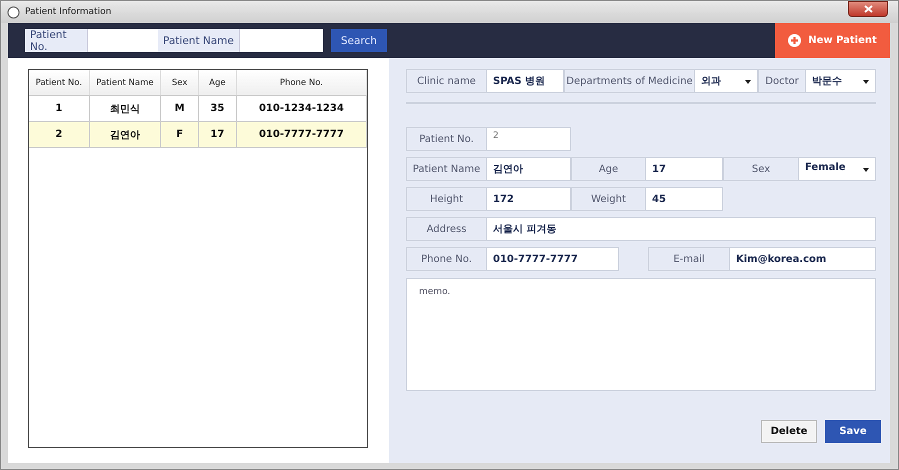 This screenshot has width=899, height=470. Describe the element at coordinates (180, 108) in the screenshot. I see `table-cell: M` at that location.